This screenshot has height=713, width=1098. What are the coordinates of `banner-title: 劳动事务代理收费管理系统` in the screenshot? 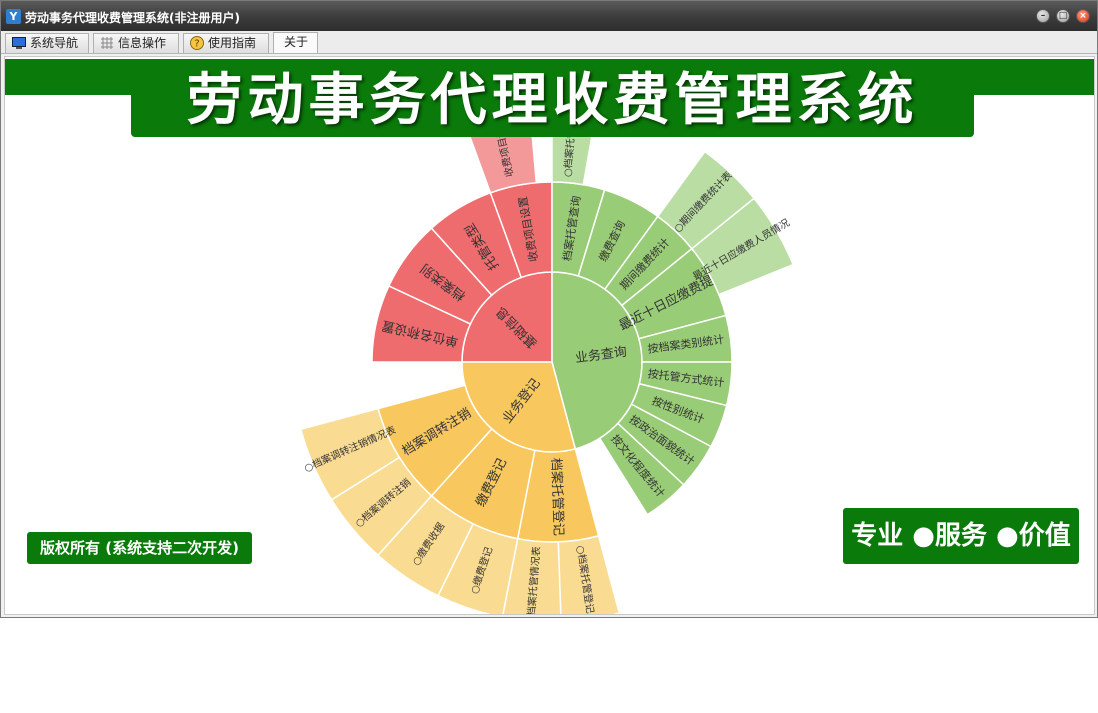 It's located at (552, 101).